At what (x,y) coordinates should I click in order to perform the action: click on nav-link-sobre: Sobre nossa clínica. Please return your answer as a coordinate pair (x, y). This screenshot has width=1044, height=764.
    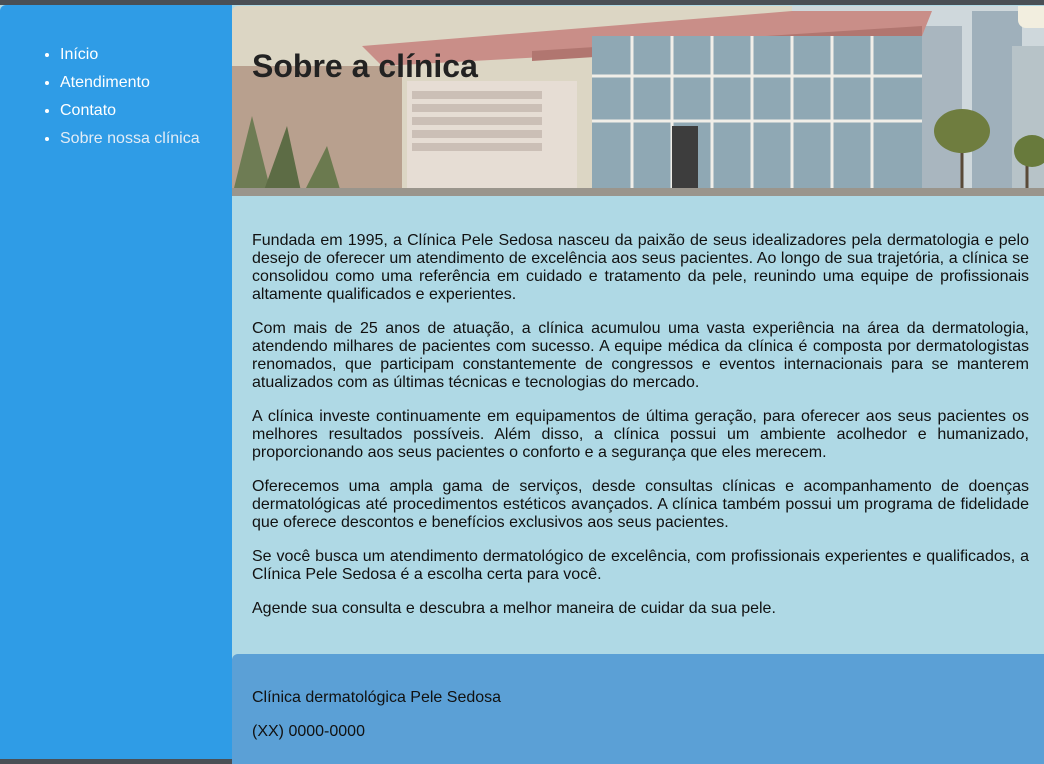
    Looking at the image, I should click on (130, 138).